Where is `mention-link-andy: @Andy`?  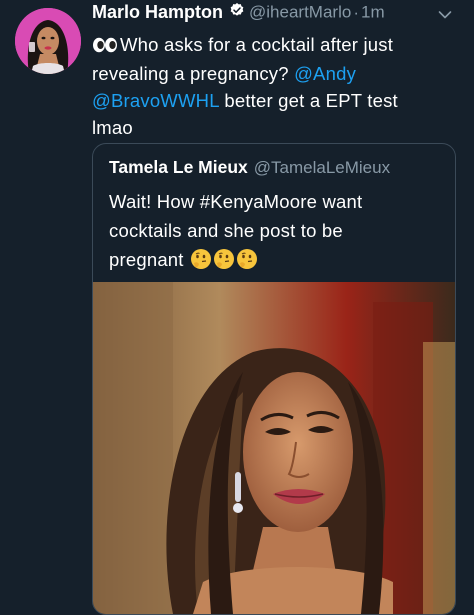 mention-link-andy: @Andy is located at coordinates (325, 73).